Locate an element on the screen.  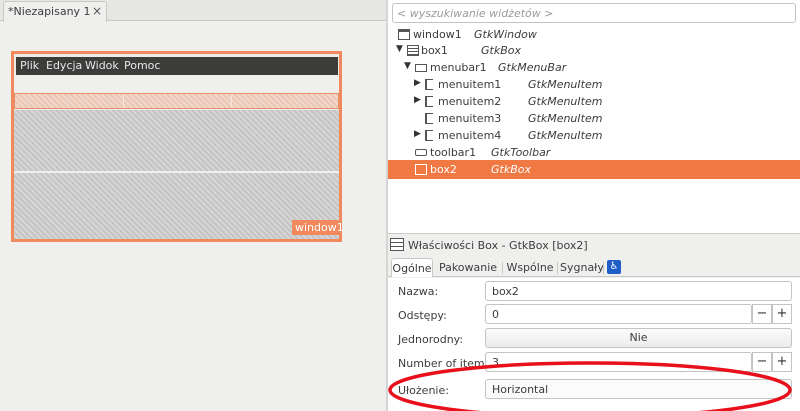
spacing-spinner: 0 is located at coordinates (618, 314).